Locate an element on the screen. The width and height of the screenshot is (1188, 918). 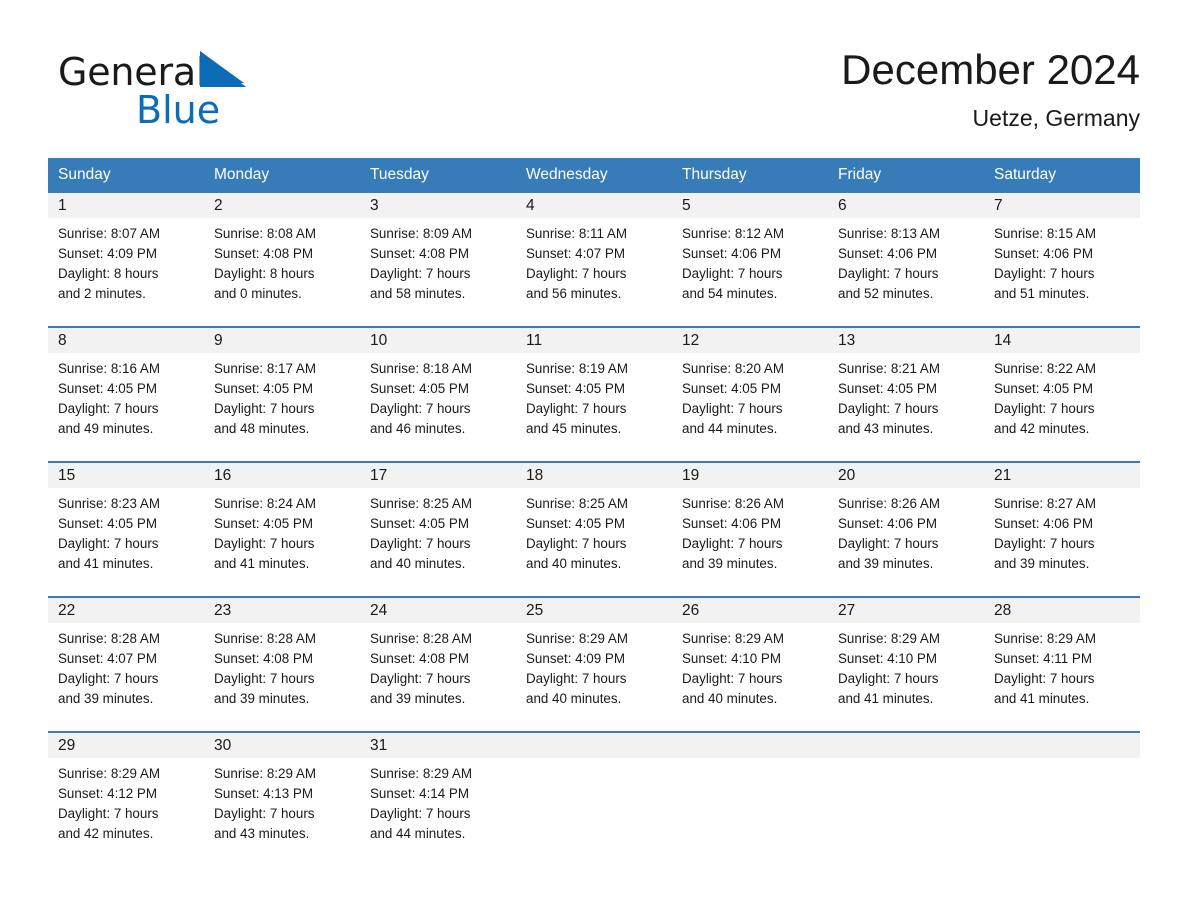
weekday-header-wednesday: Wednesday is located at coordinates (594, 175).